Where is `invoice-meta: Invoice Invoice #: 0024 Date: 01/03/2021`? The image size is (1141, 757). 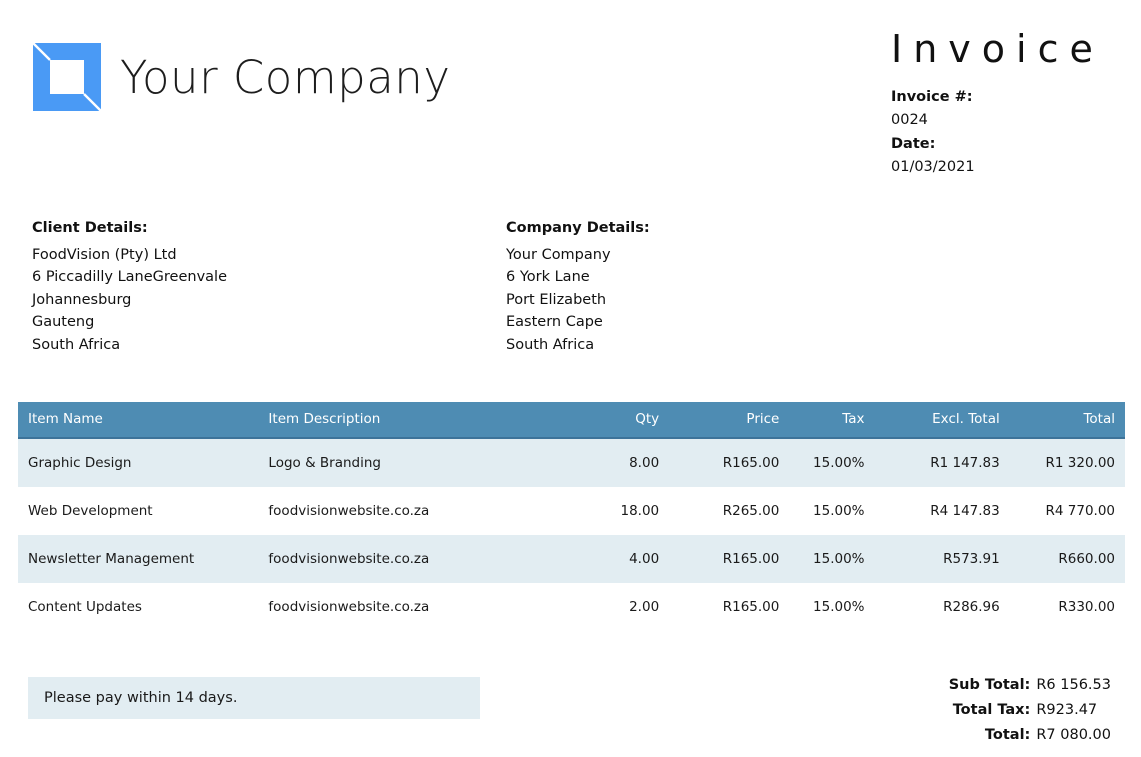 invoice-meta: Invoice Invoice #: 0024 Date: 01/03/2021 is located at coordinates (1007, 105).